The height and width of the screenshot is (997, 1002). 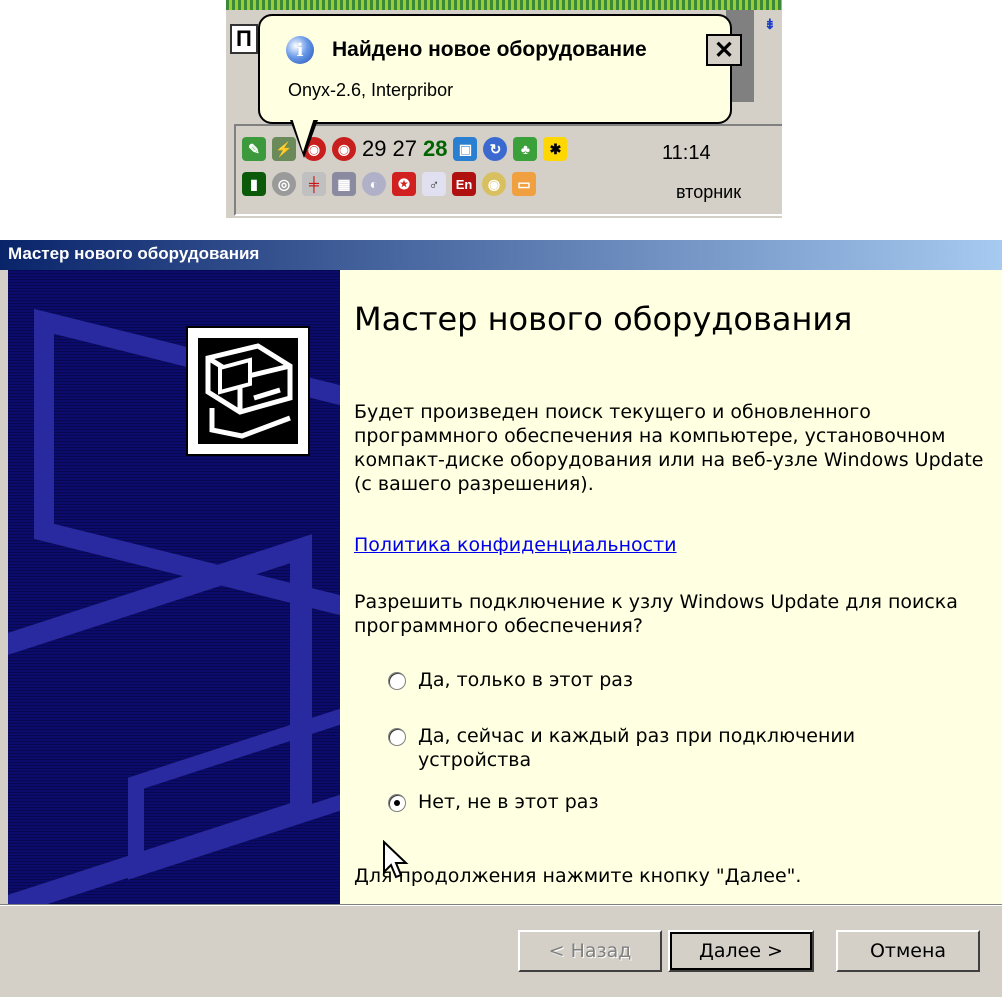 I want to click on sync-icon: ↻, so click(x=495, y=149).